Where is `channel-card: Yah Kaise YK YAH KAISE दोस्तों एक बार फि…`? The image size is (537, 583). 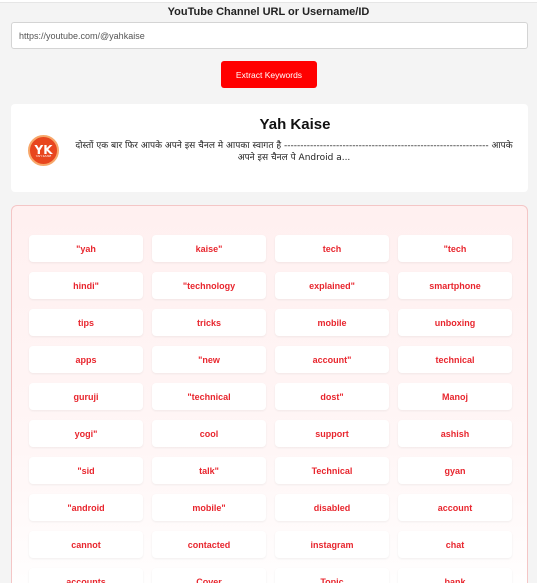
channel-card: Yah Kaise YK YAH KAISE दोस्तों एक बार फि… is located at coordinates (269, 148).